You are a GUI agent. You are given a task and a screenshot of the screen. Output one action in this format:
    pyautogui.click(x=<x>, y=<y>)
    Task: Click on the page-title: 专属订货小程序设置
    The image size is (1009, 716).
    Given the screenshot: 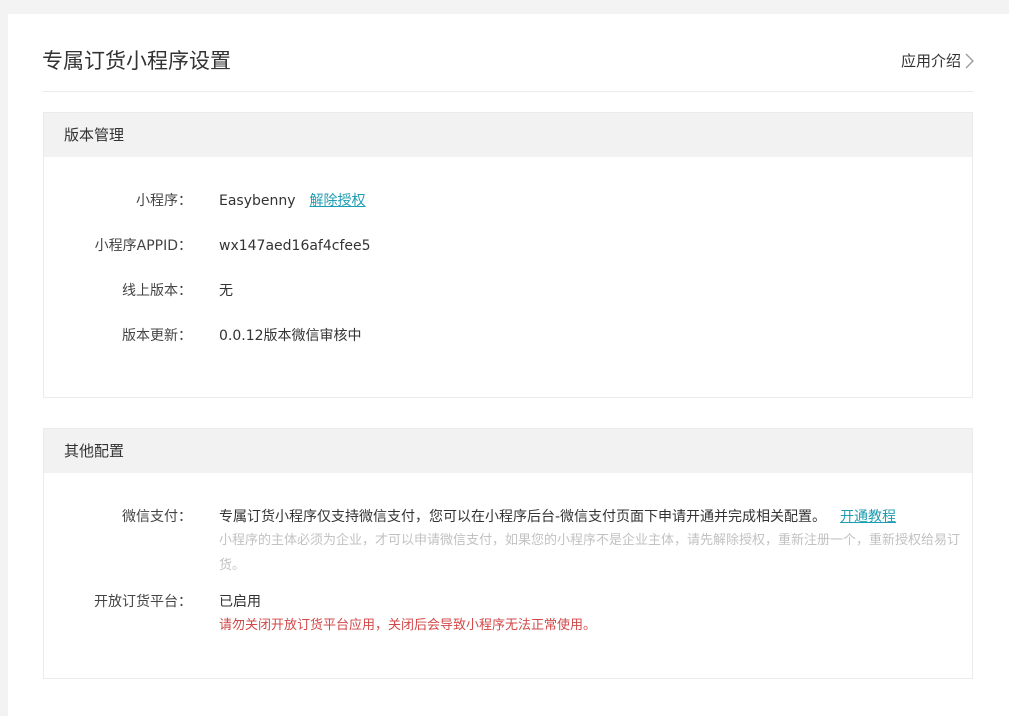 What is the action you would take?
    pyautogui.click(x=136, y=61)
    